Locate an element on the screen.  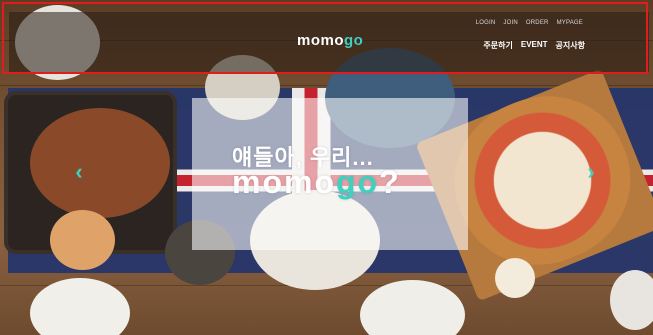
chevron-left-icon: ‹ is located at coordinates (79, 172).